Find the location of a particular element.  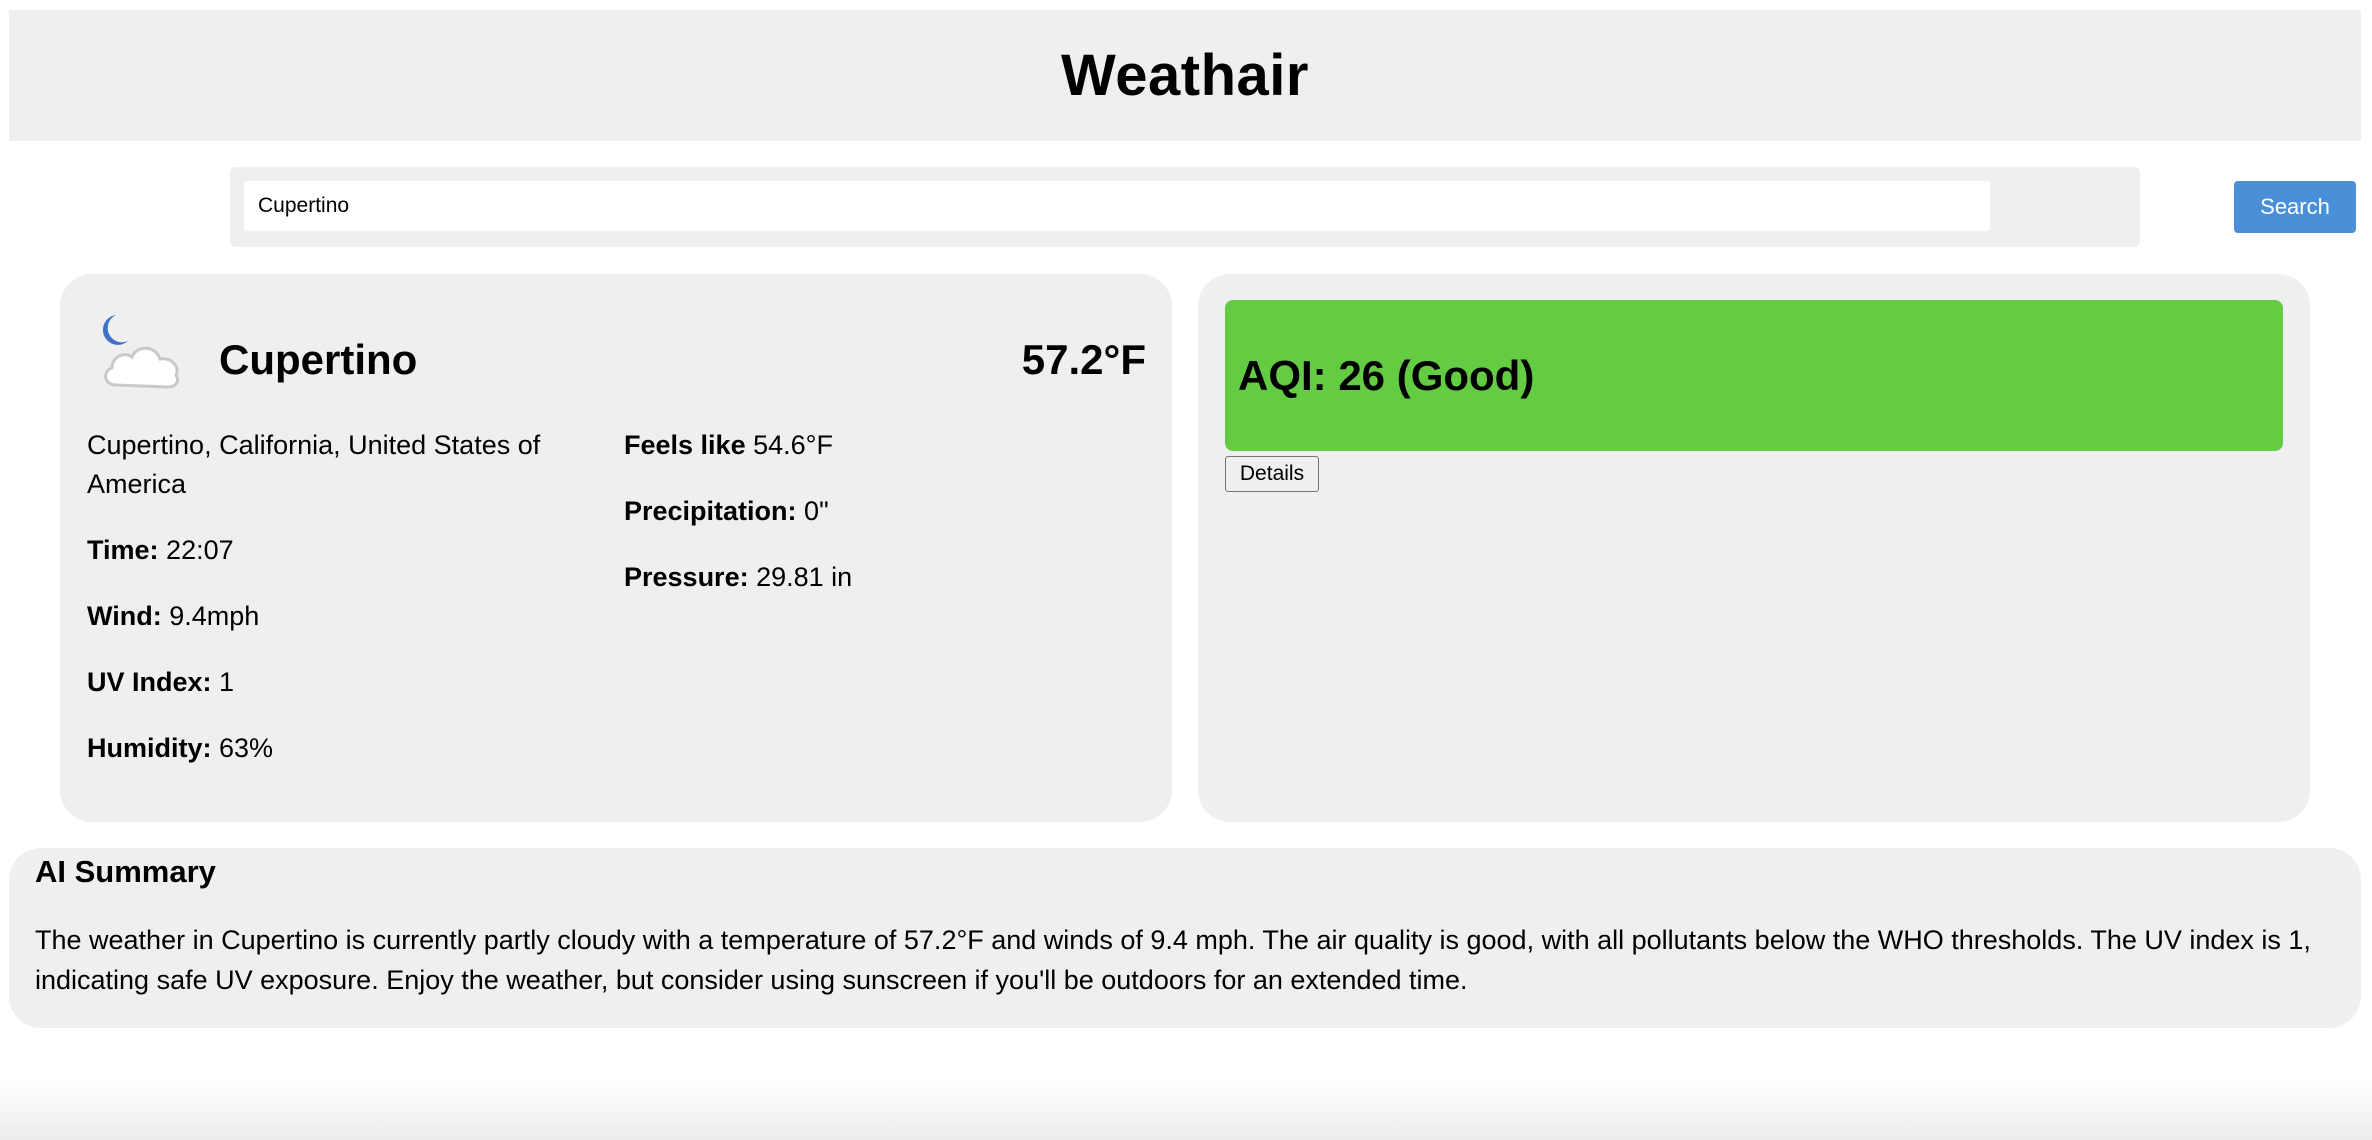

uv-row: UV Index: 1 is located at coordinates (337, 682).